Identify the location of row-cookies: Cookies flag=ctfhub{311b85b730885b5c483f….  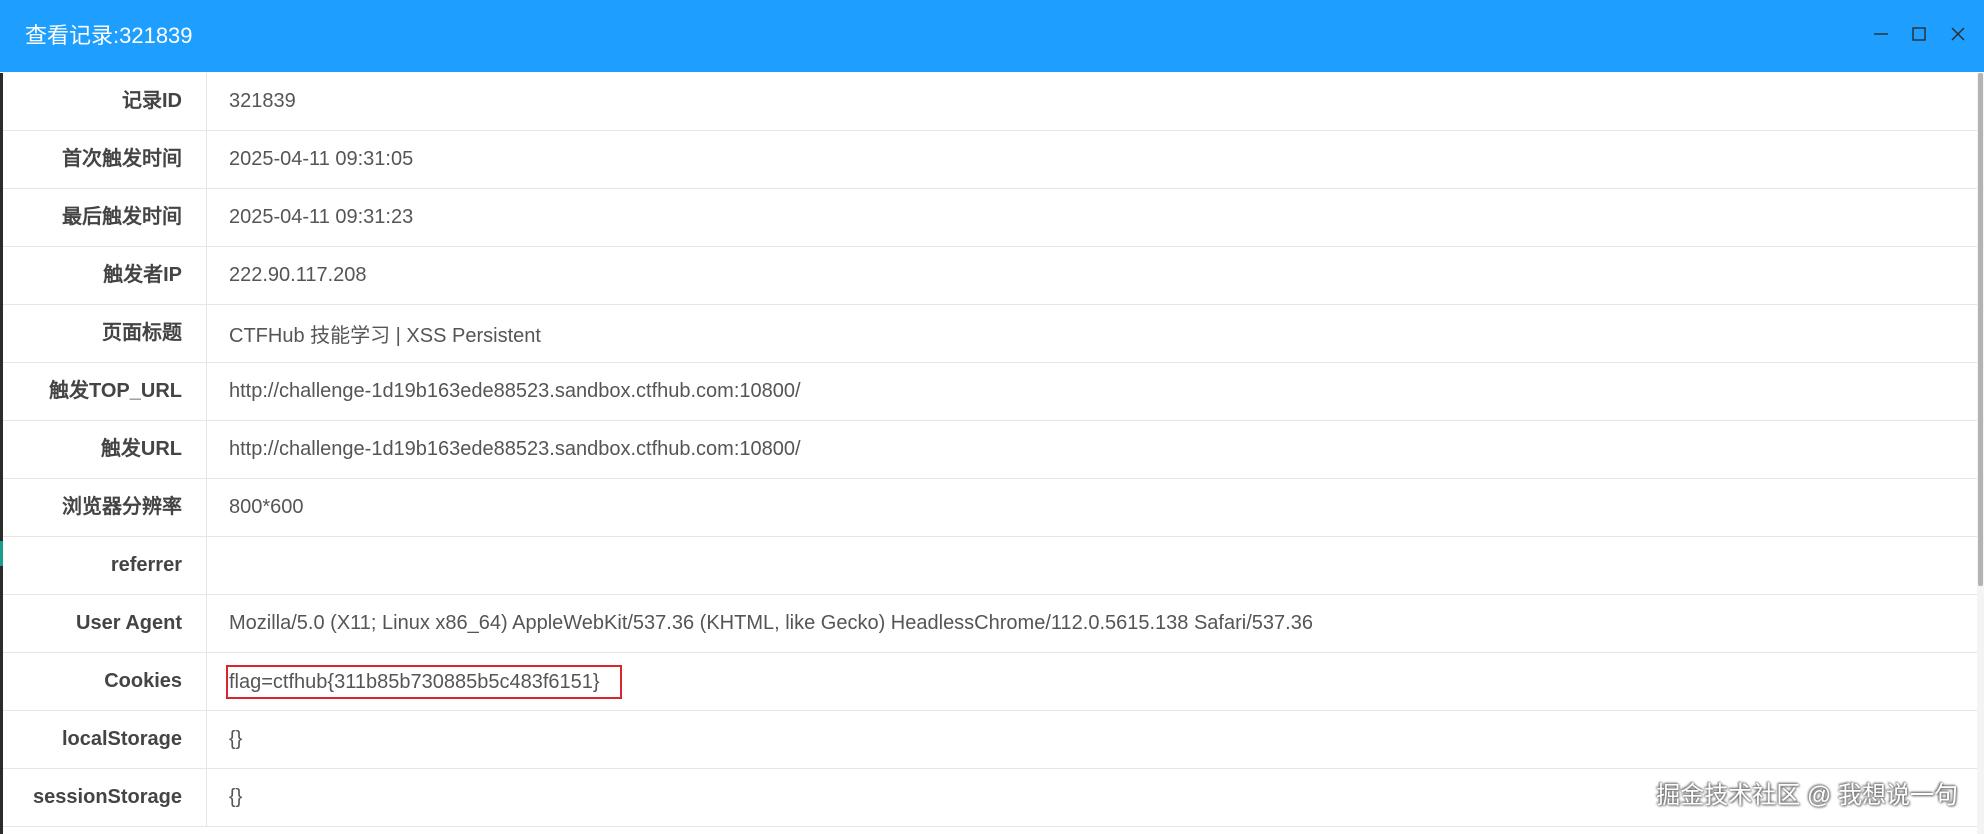
(993, 682).